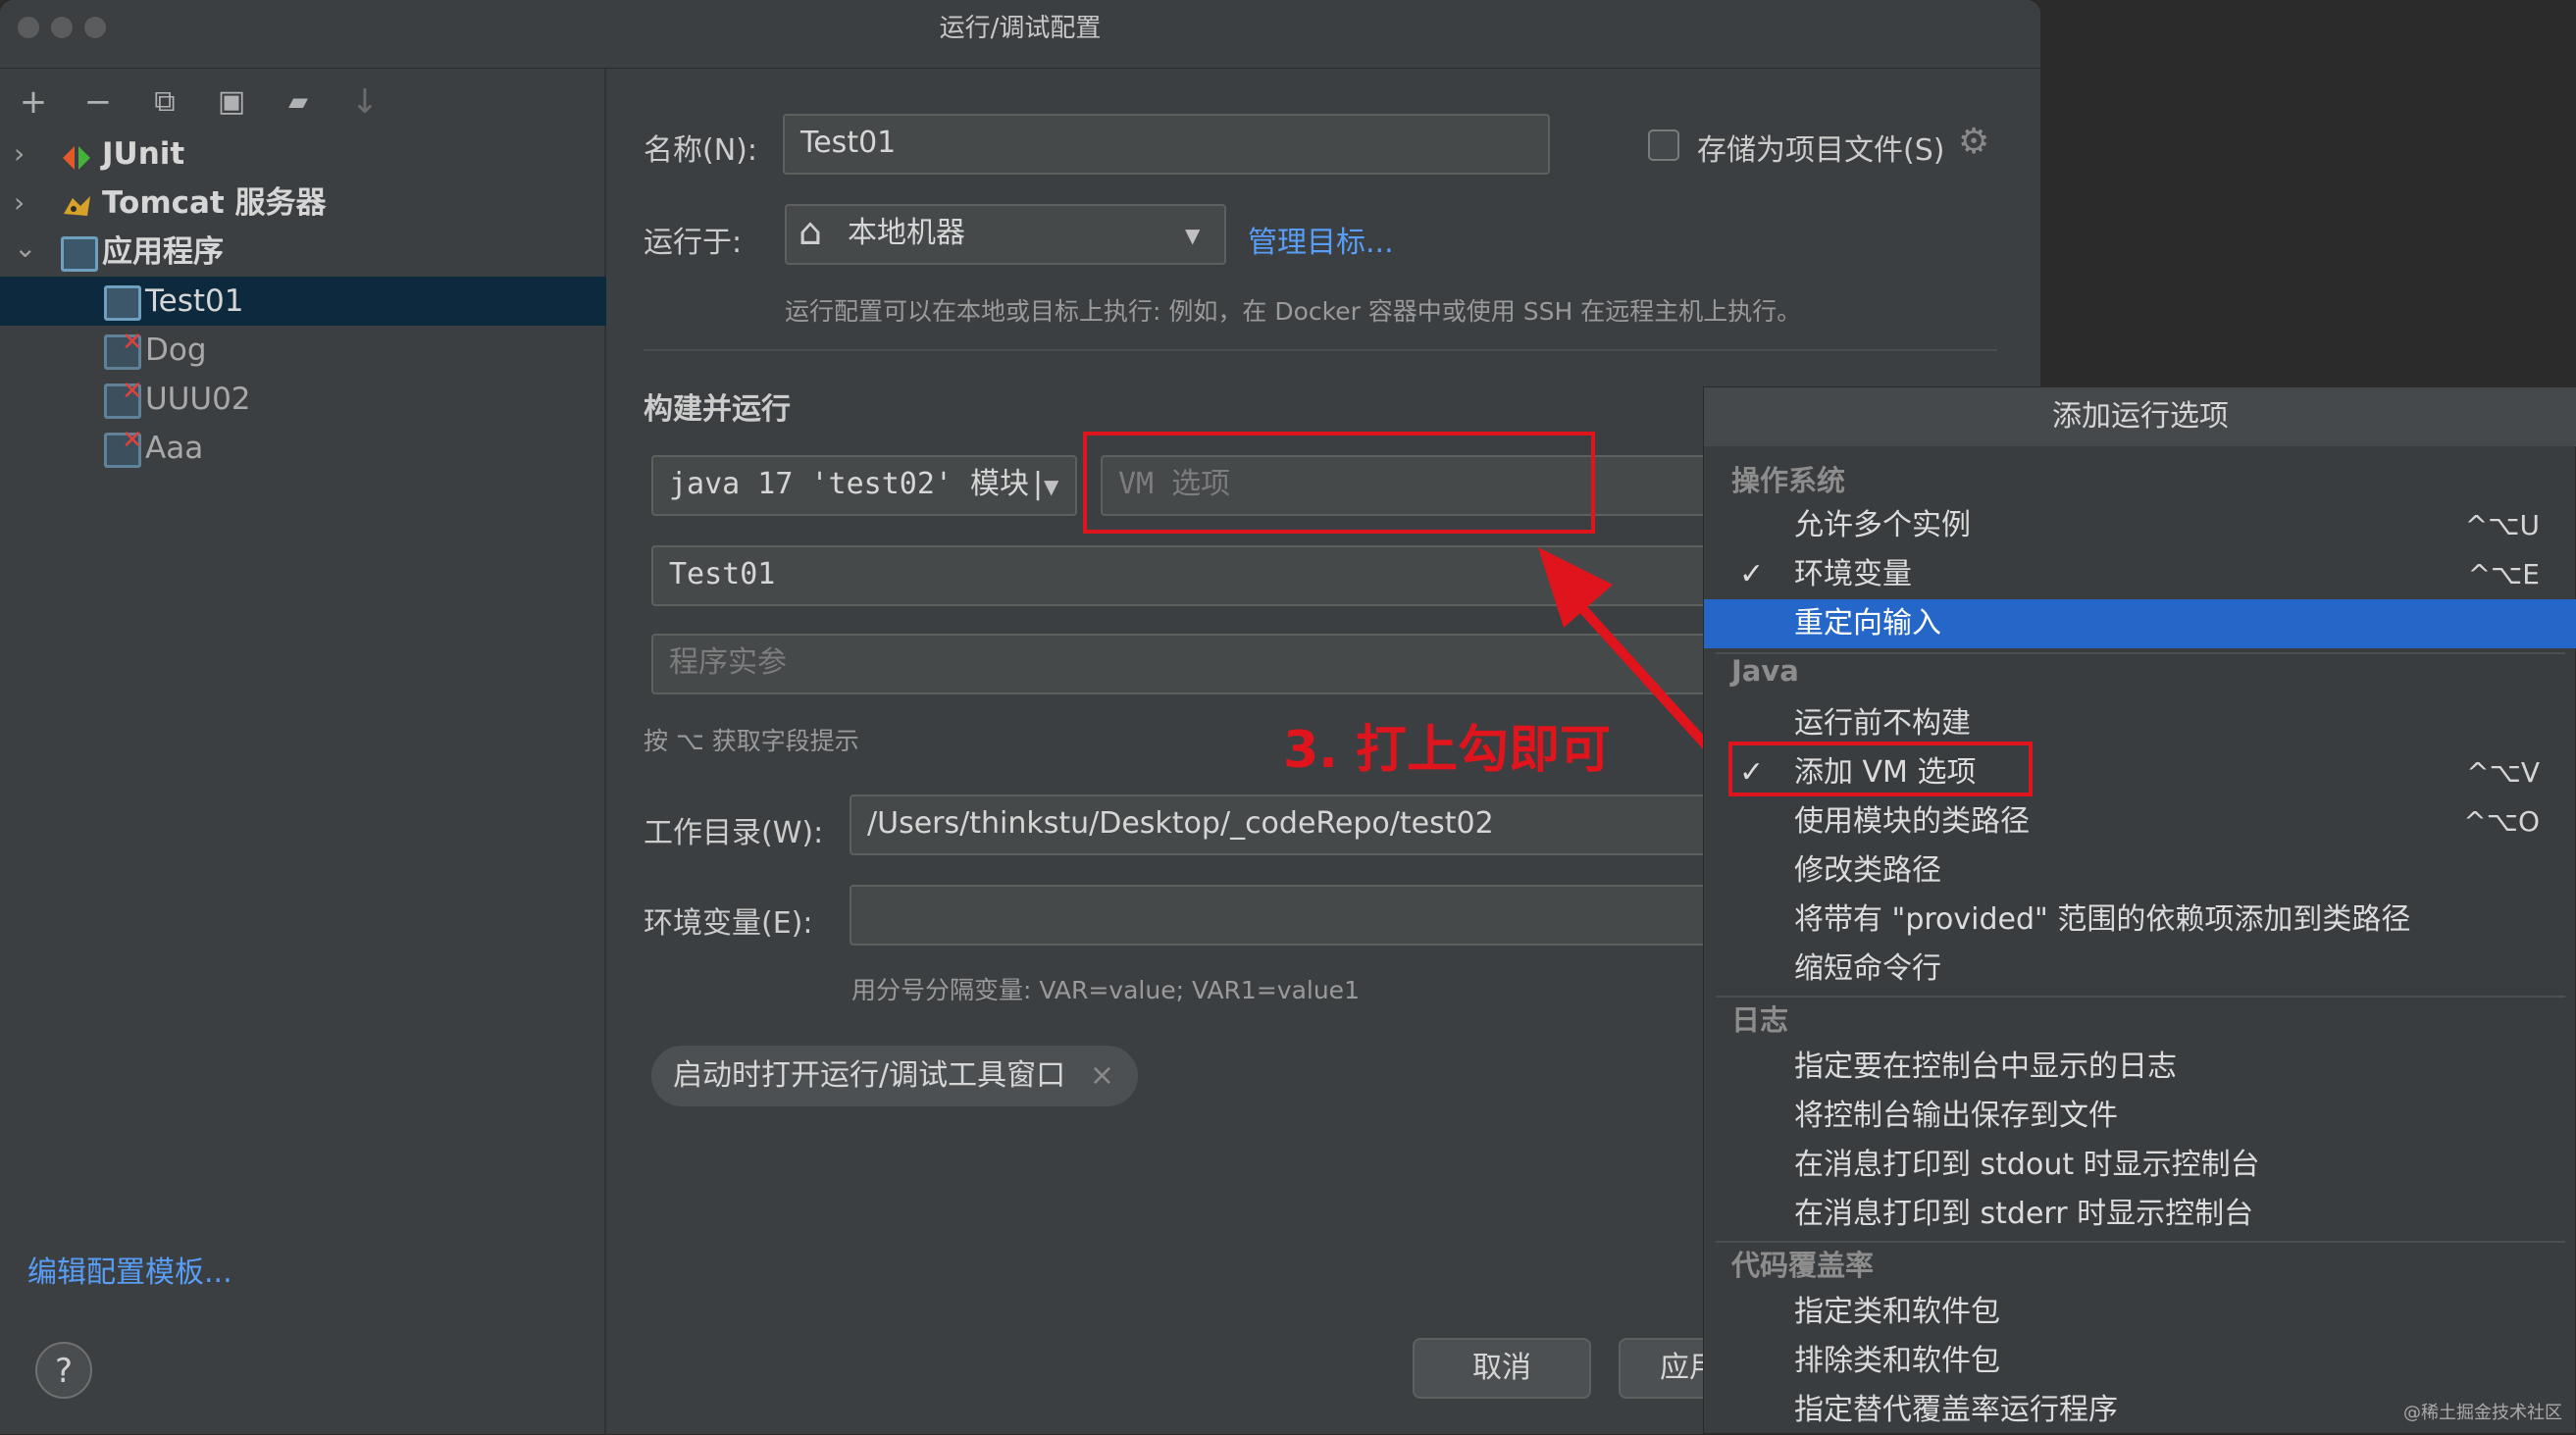 The width and height of the screenshot is (2576, 1435). I want to click on plus-icon: +, so click(33, 102).